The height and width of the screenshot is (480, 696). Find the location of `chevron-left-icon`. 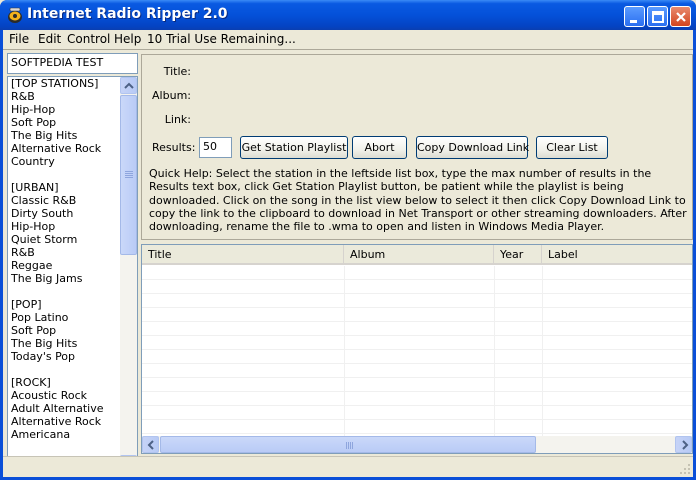

chevron-left-icon is located at coordinates (150, 445).